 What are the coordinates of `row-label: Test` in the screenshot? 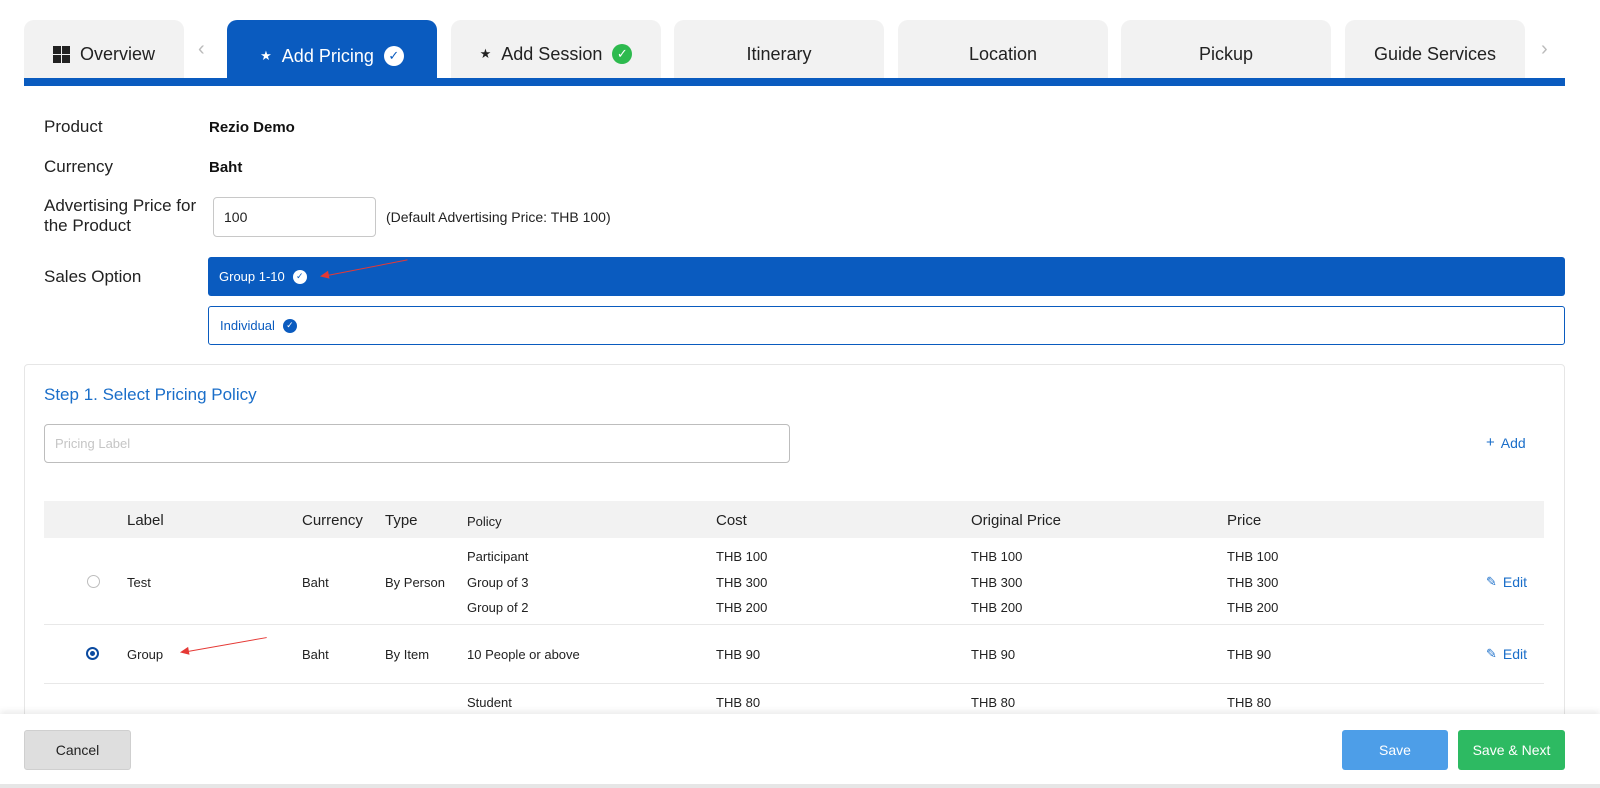 It's located at (139, 582).